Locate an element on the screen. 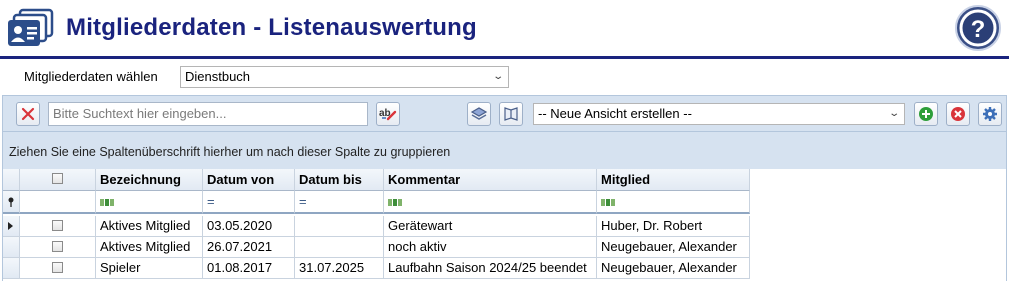 The width and height of the screenshot is (1009, 281). cell-datum-von: 01.08.2017 is located at coordinates (249, 268).